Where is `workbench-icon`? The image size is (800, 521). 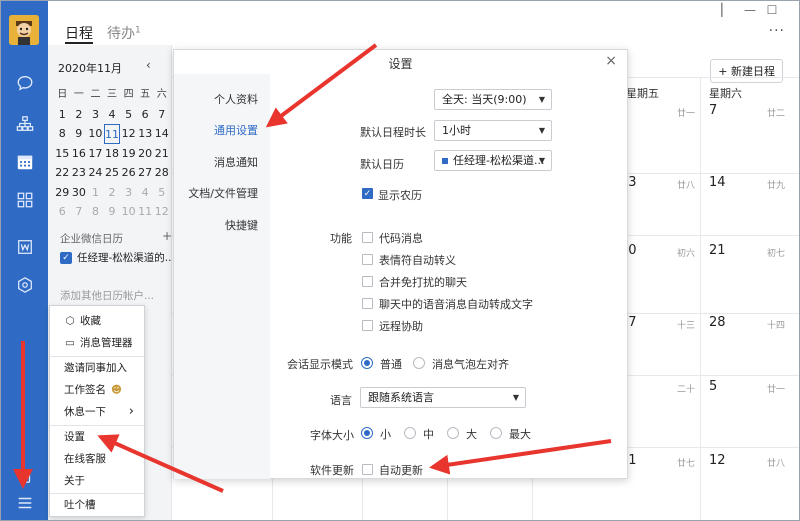
workbench-icon is located at coordinates (25, 285).